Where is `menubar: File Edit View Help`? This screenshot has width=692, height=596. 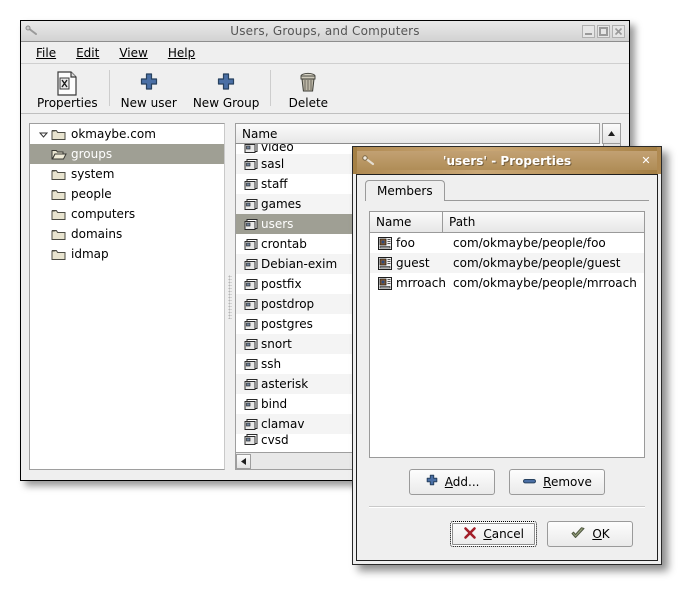 menubar: File Edit View Help is located at coordinates (325, 53).